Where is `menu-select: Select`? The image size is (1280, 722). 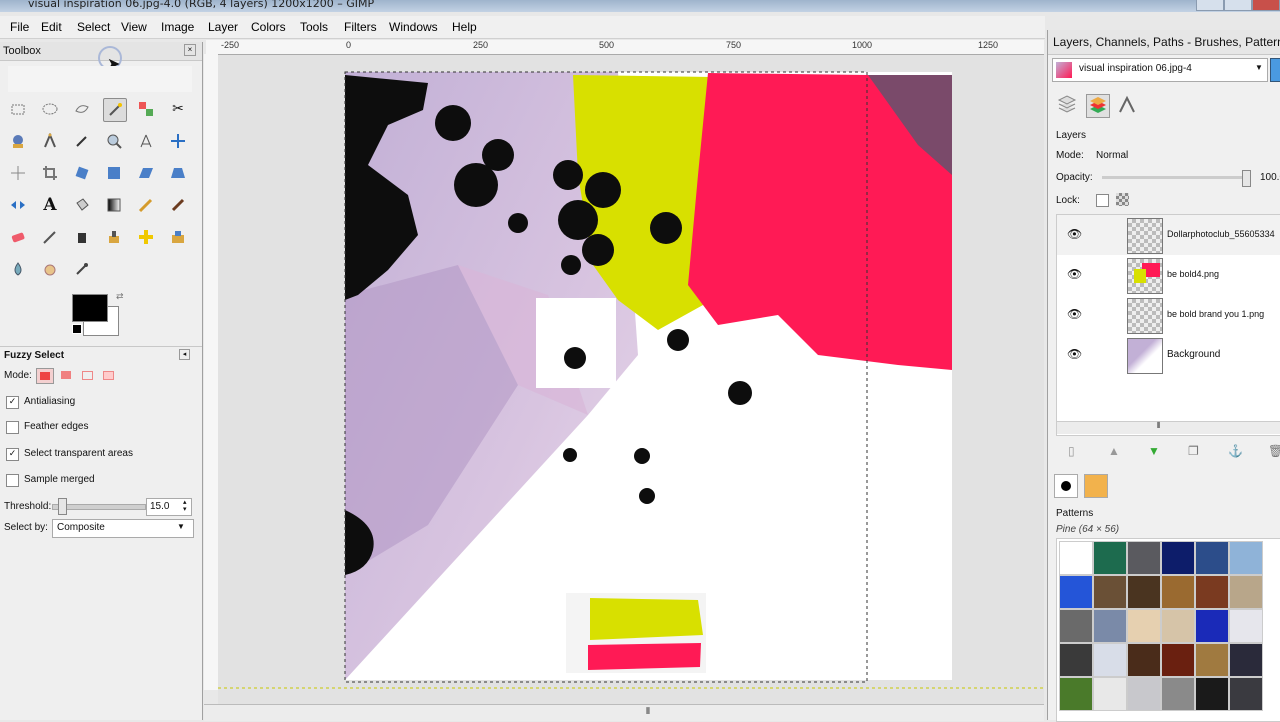 menu-select: Select is located at coordinates (93, 27).